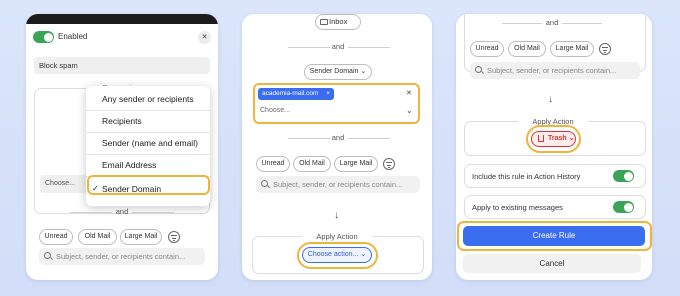 This screenshot has height=296, width=680. Describe the element at coordinates (337, 255) in the screenshot. I see `highlight-choose-action` at that location.